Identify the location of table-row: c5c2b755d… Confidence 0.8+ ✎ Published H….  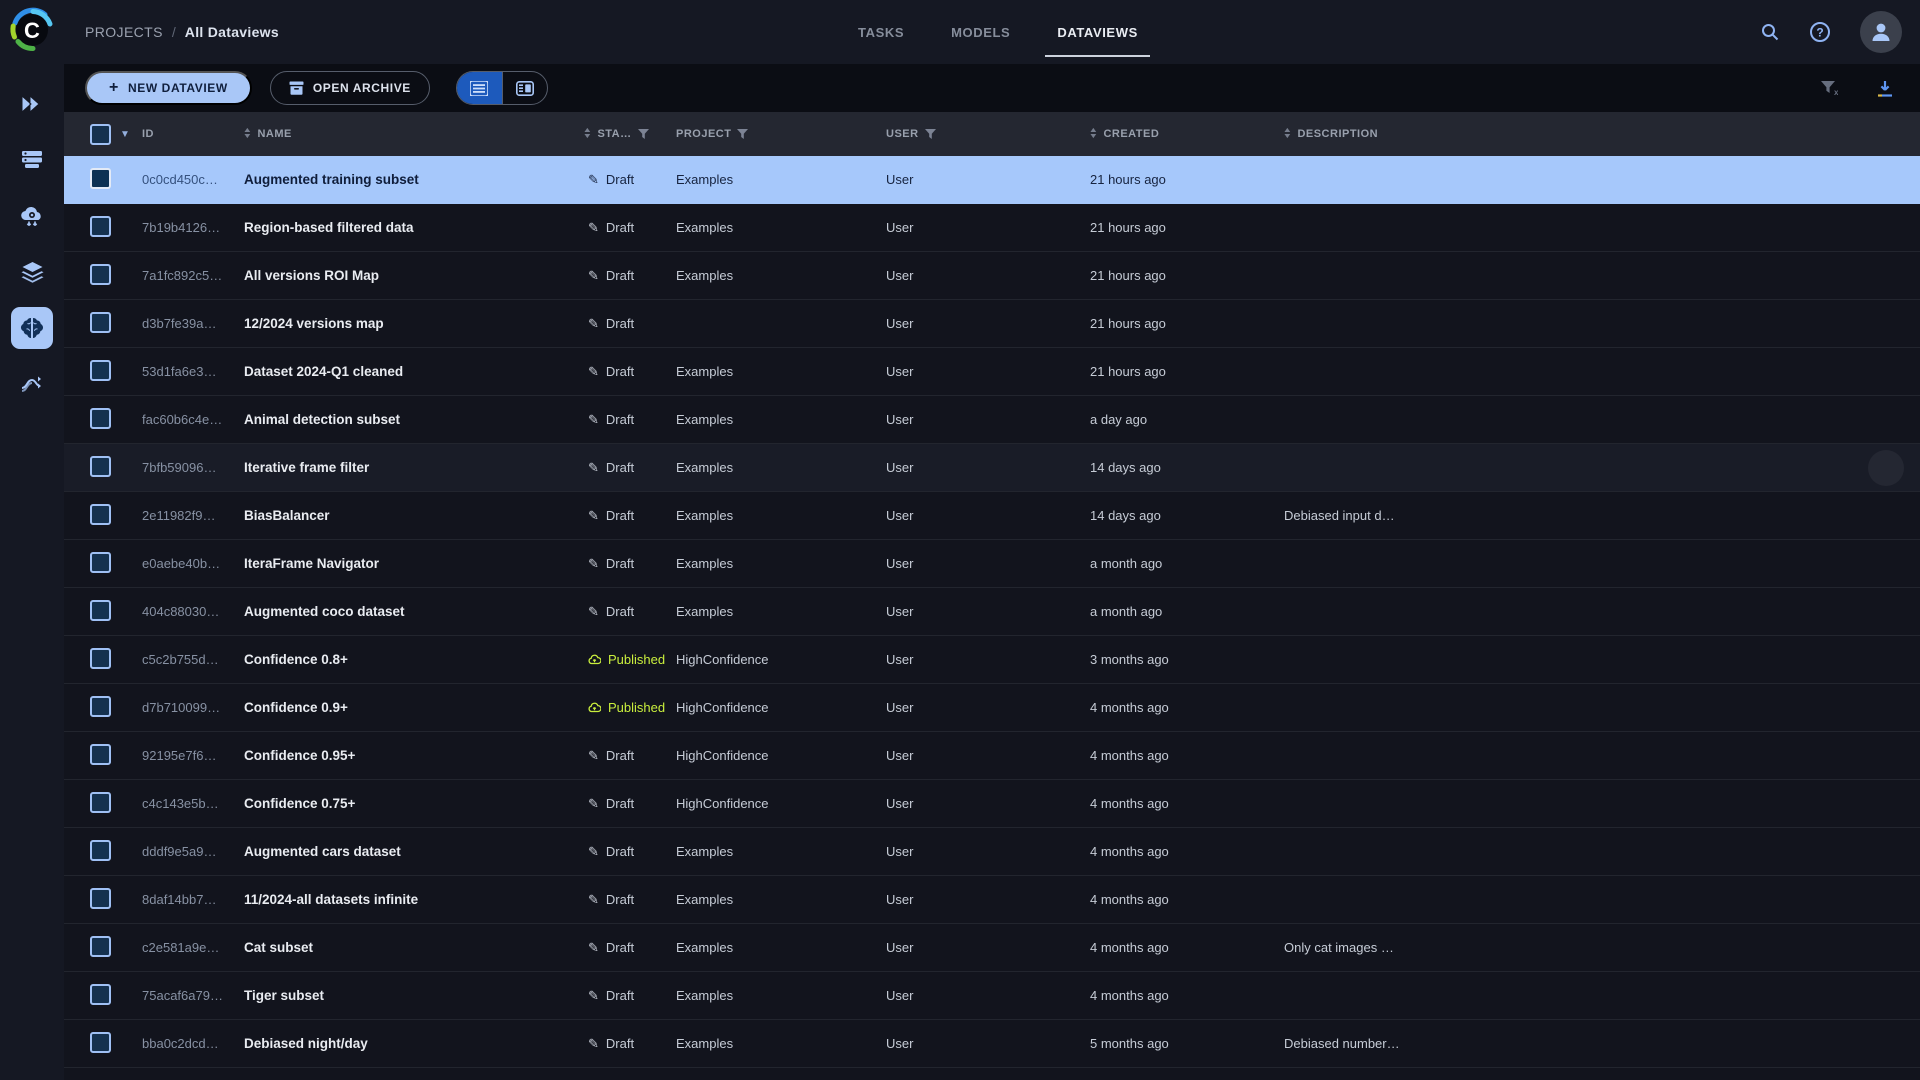
(992, 660).